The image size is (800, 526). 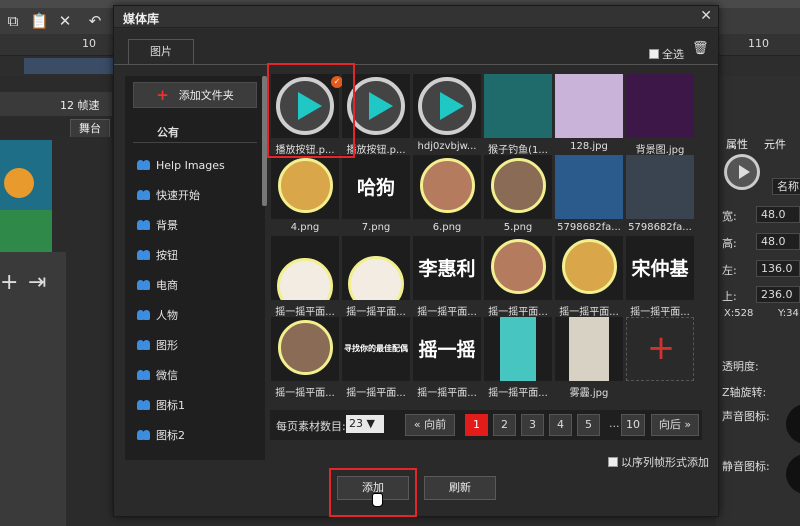 I want to click on page-button: 4, so click(x=560, y=425).